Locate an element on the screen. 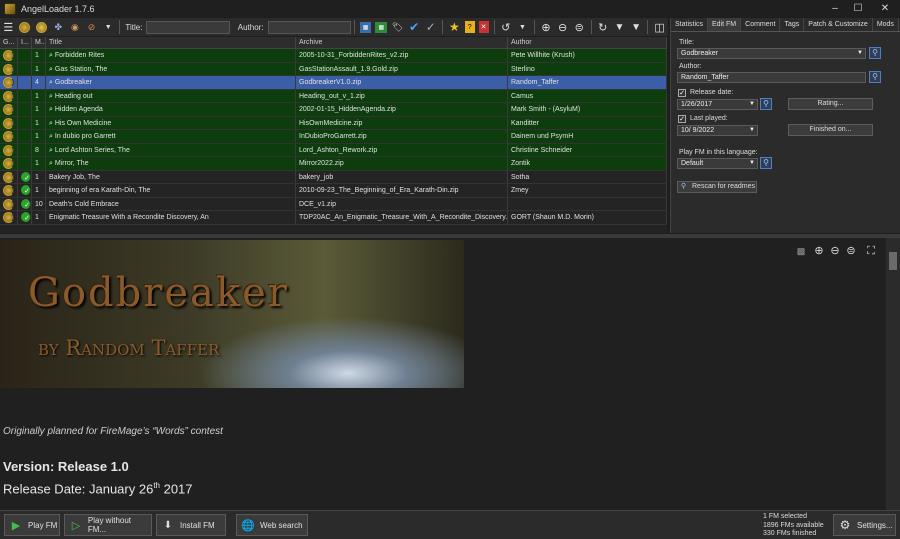  release-date-calendar-icon: ▦ is located at coordinates (365, 27).